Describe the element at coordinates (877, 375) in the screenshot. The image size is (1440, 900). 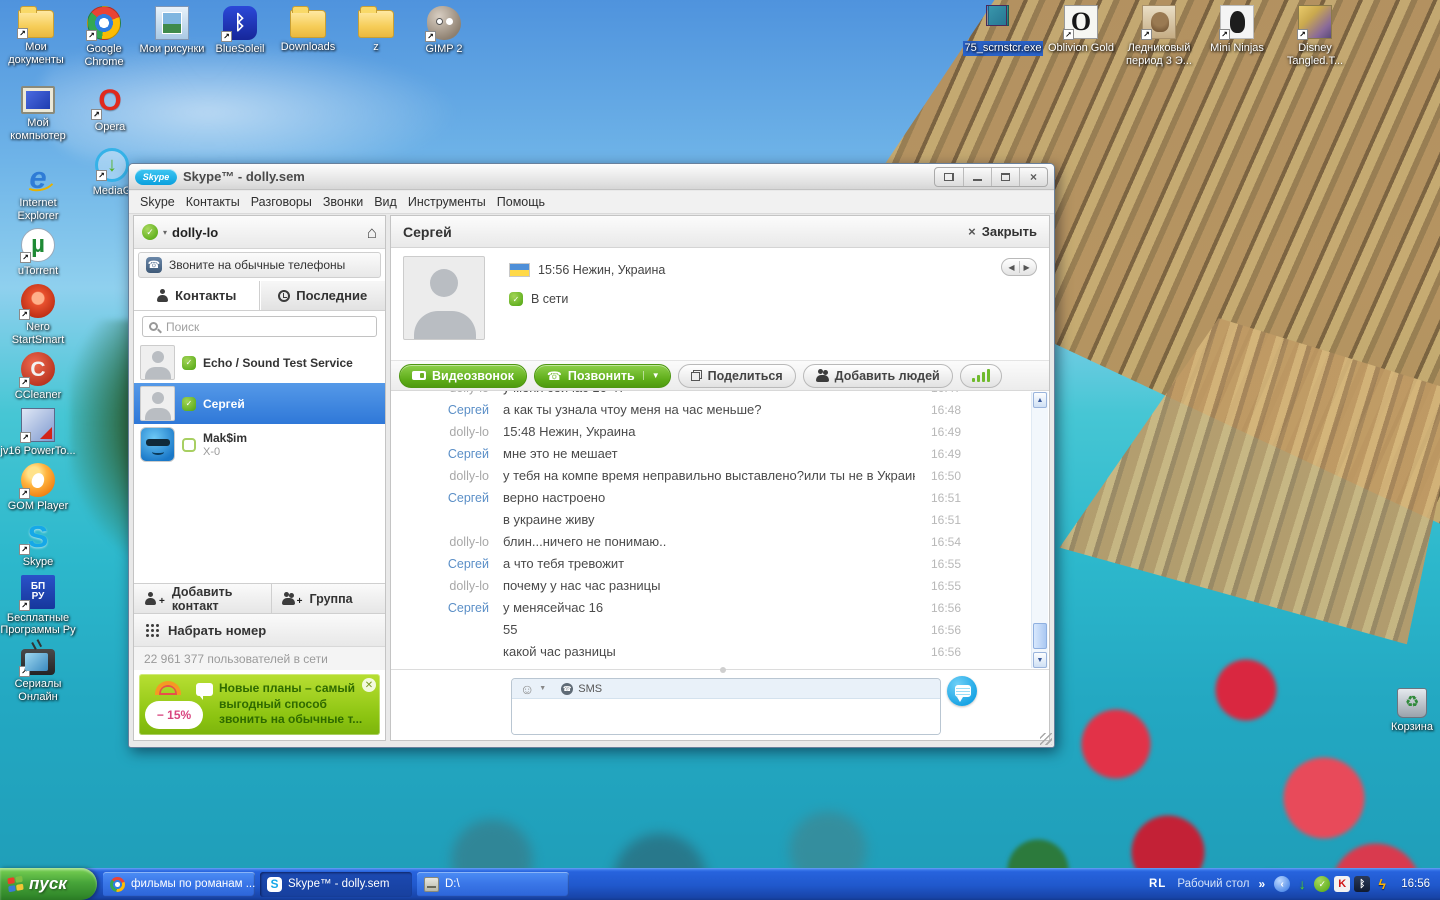
I see `add-people-button: Добавить людей` at that location.